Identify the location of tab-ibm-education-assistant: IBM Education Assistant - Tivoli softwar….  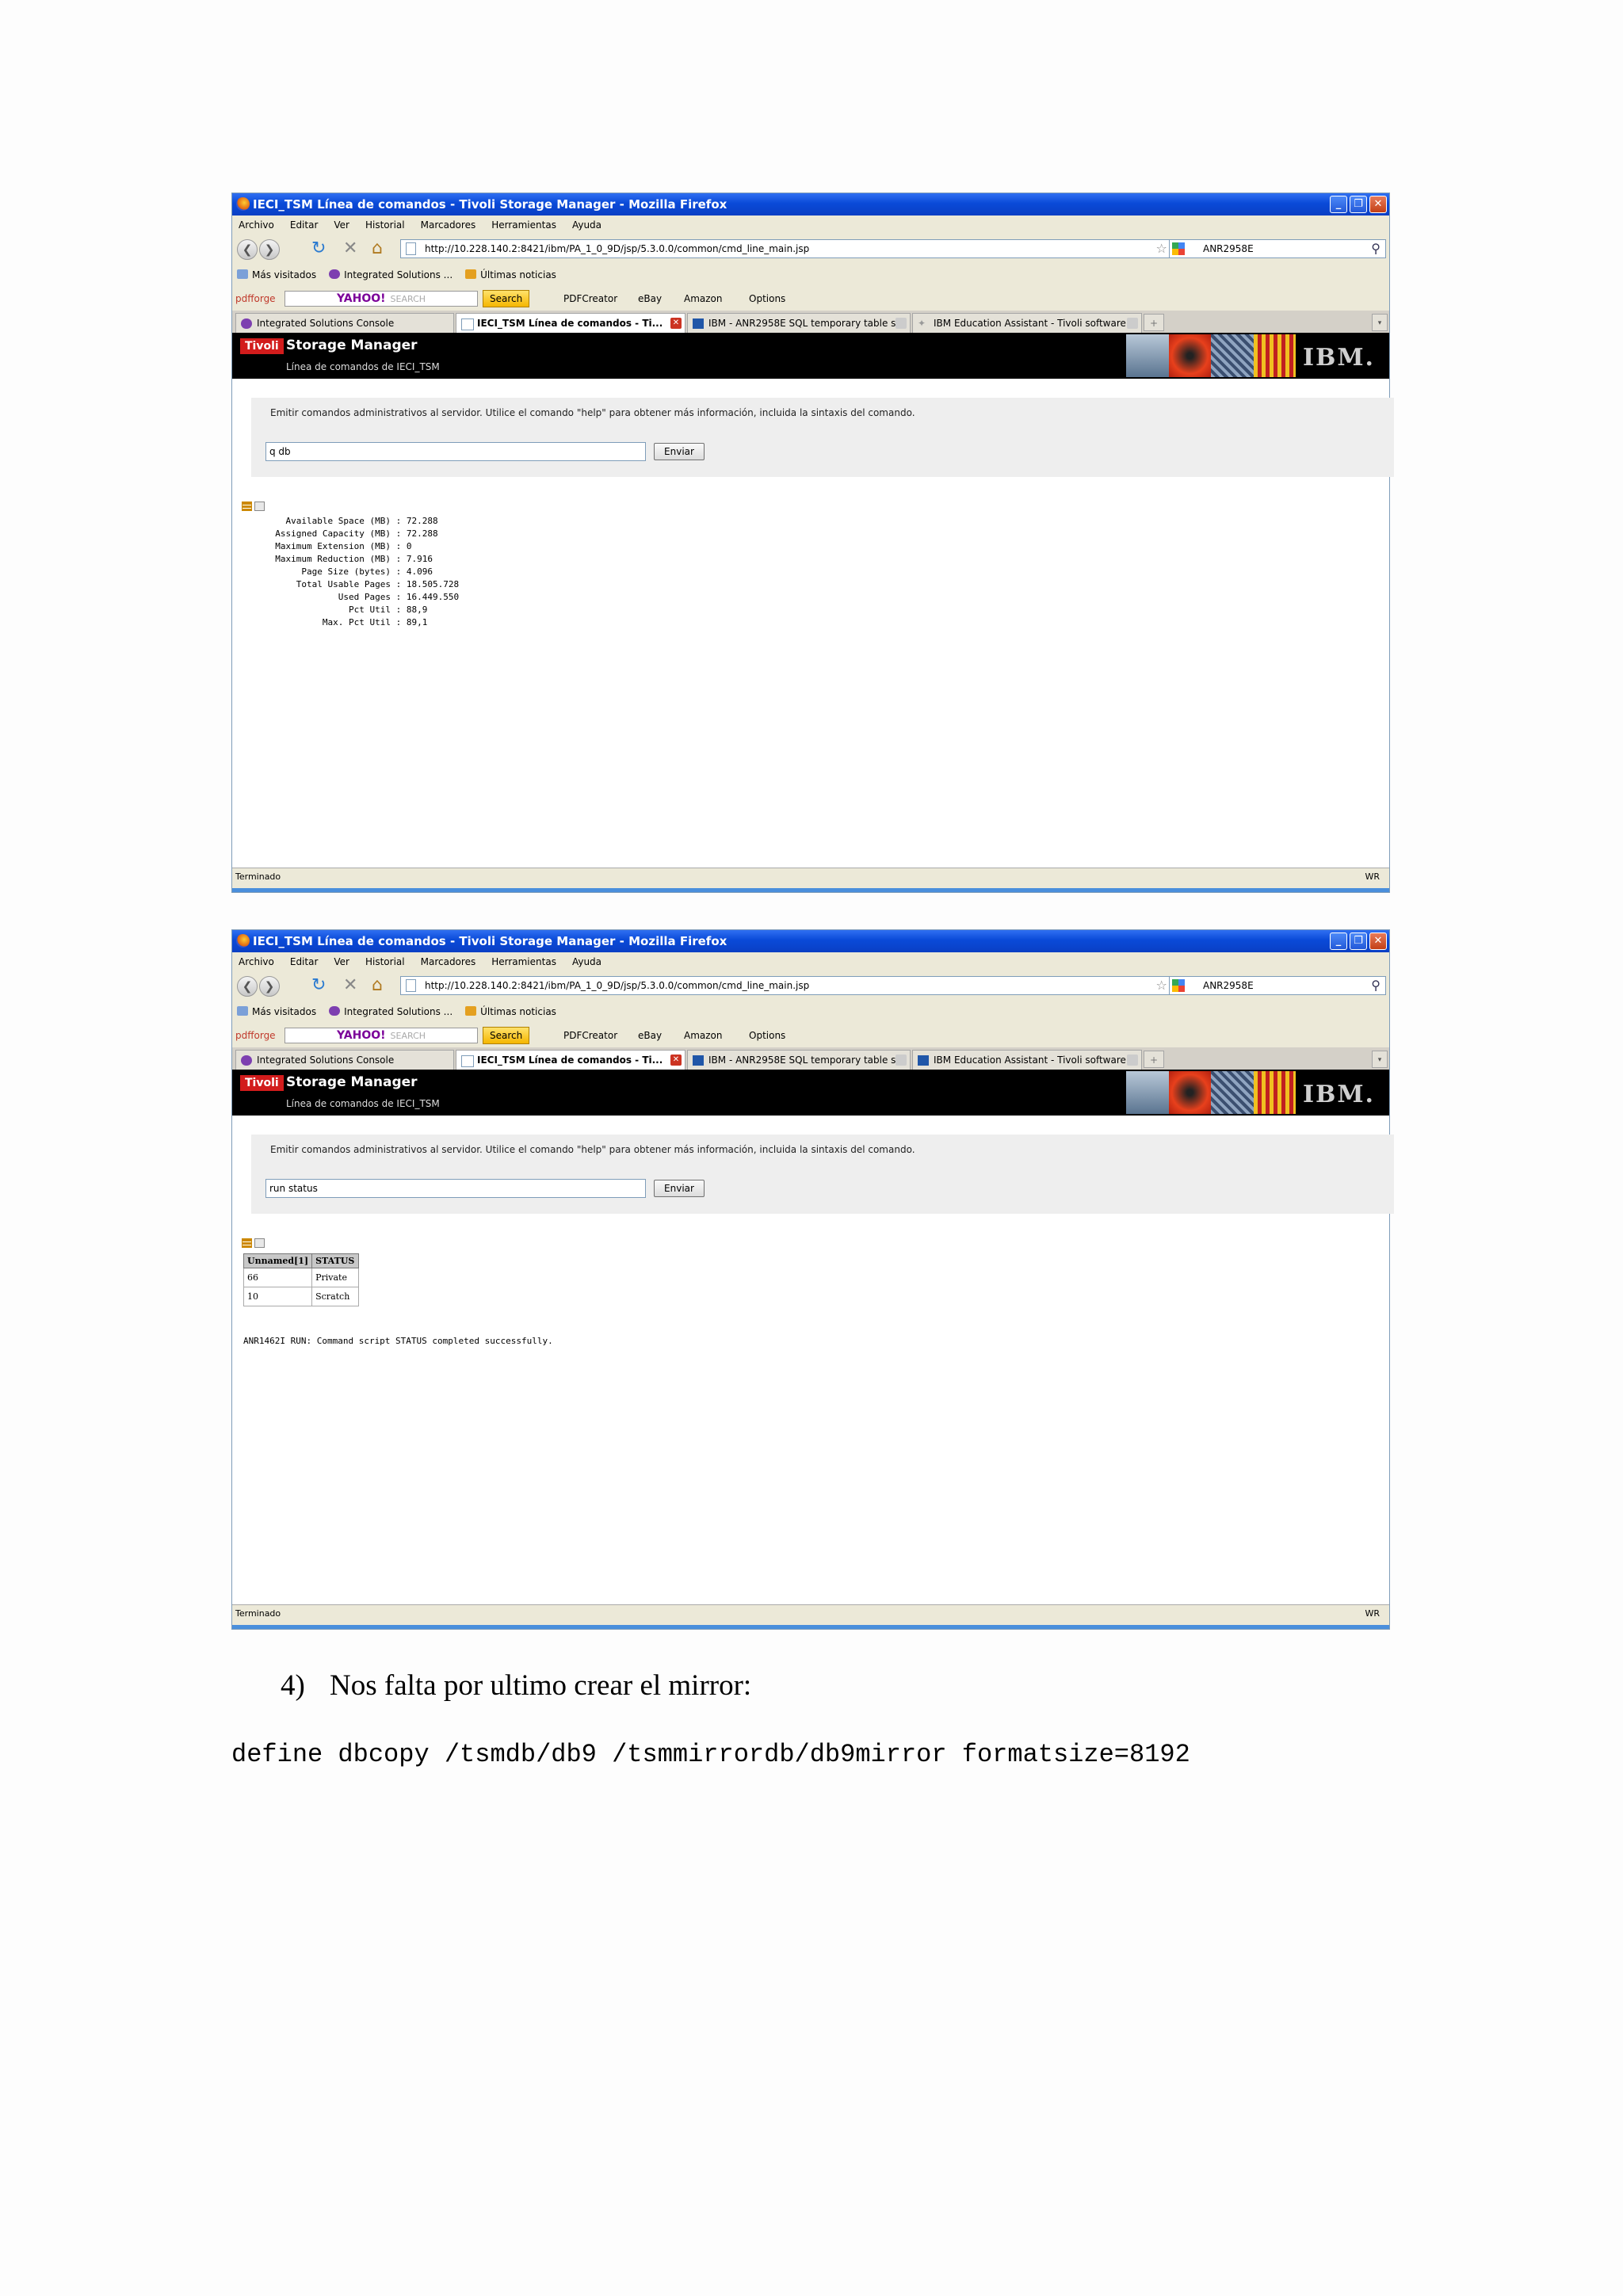
(1027, 1060).